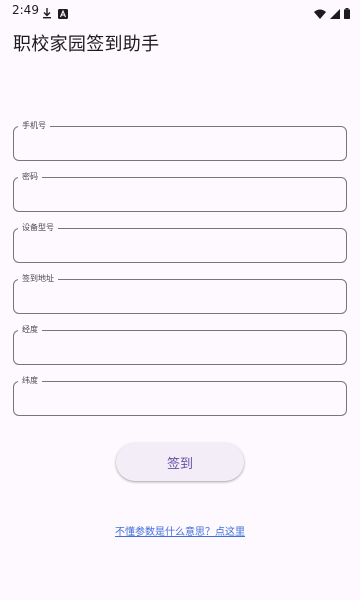 This screenshot has width=360, height=600. What do you see at coordinates (320, 13) in the screenshot?
I see `wifi-icon` at bounding box center [320, 13].